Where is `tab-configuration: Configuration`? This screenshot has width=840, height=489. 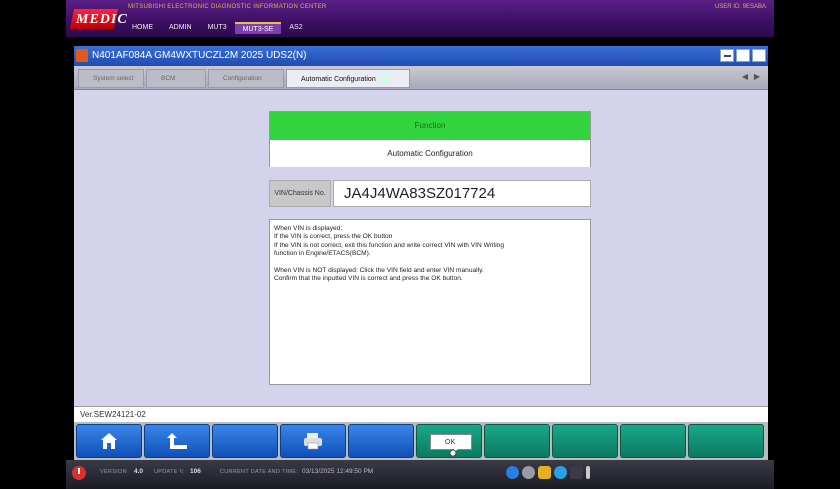 tab-configuration: Configuration is located at coordinates (246, 78).